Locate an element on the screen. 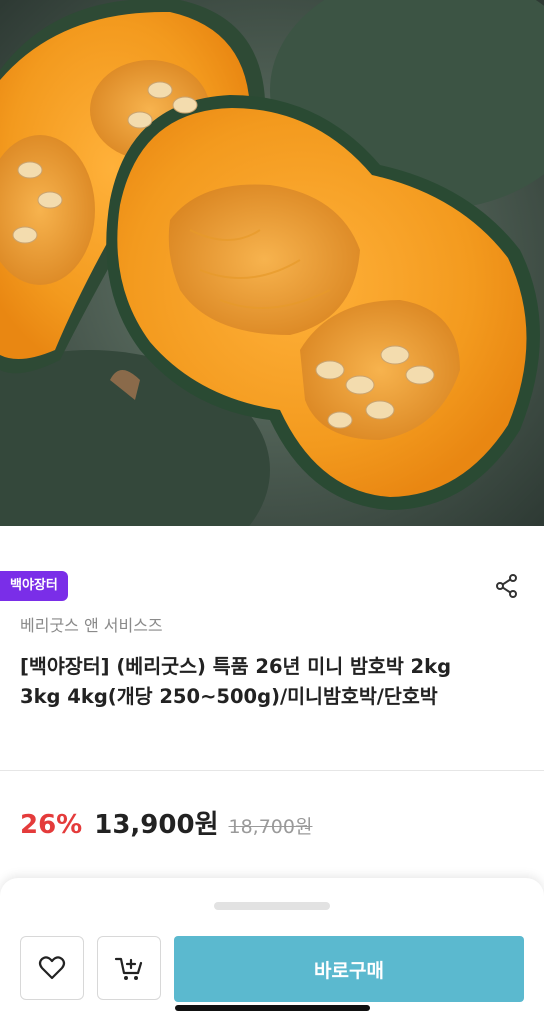 Image resolution: width=544 pixels, height=1024 pixels. purchase-bar: 바로구매 is located at coordinates (272, 951).